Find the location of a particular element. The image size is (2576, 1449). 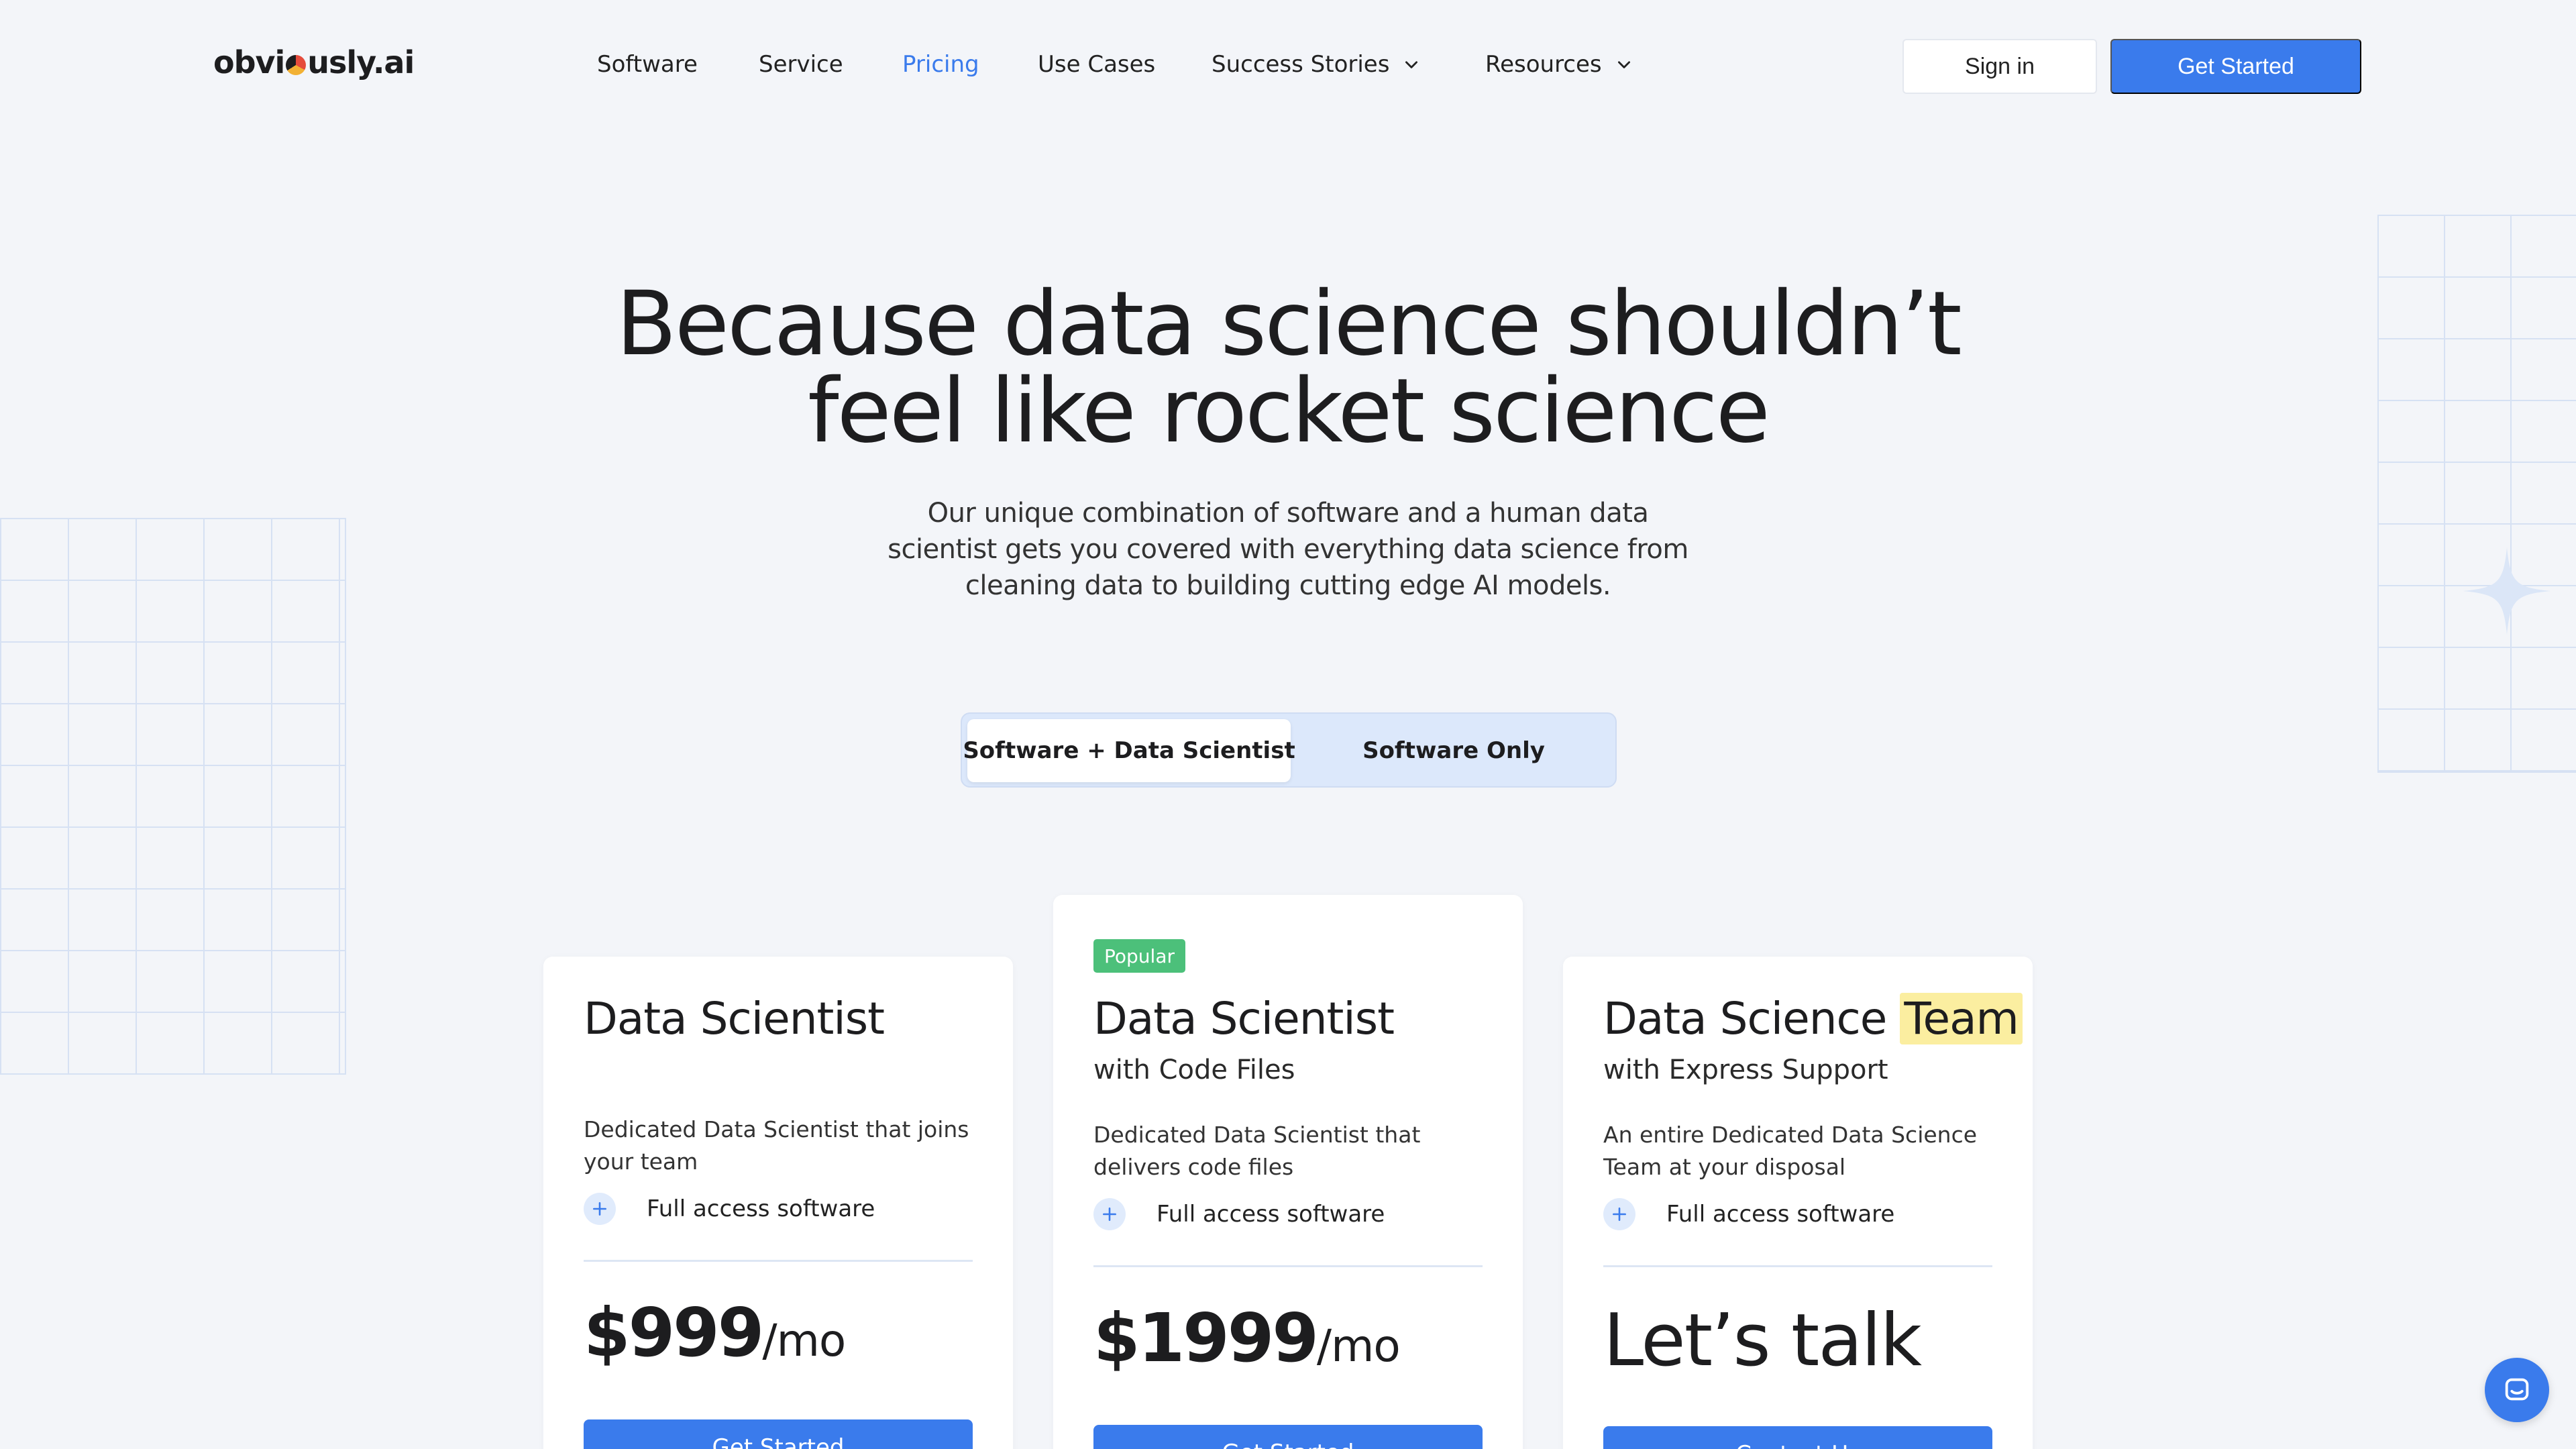

nav-link-pricing: Pricing is located at coordinates (940, 64).